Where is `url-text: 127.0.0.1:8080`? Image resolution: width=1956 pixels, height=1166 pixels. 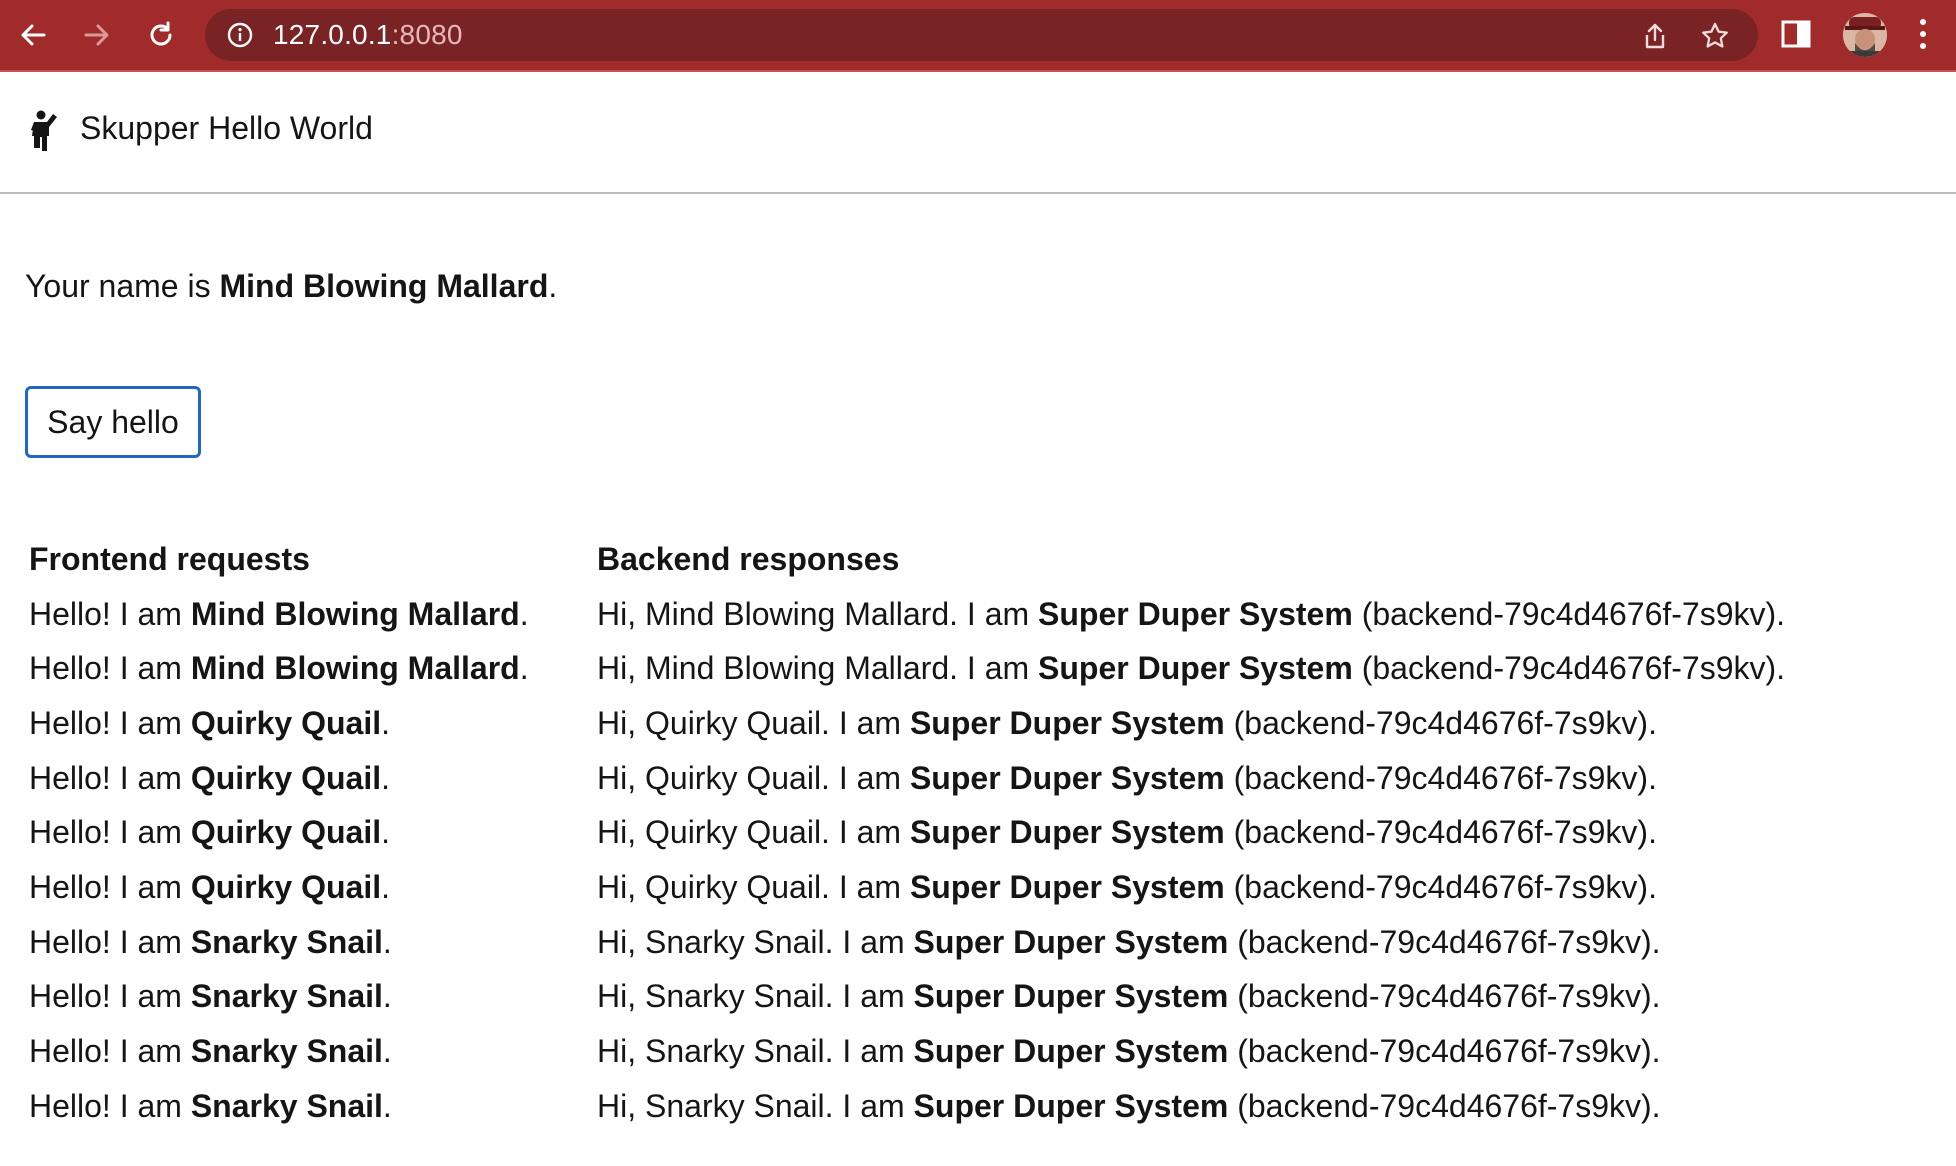 url-text: 127.0.0.1:8080 is located at coordinates (368, 35).